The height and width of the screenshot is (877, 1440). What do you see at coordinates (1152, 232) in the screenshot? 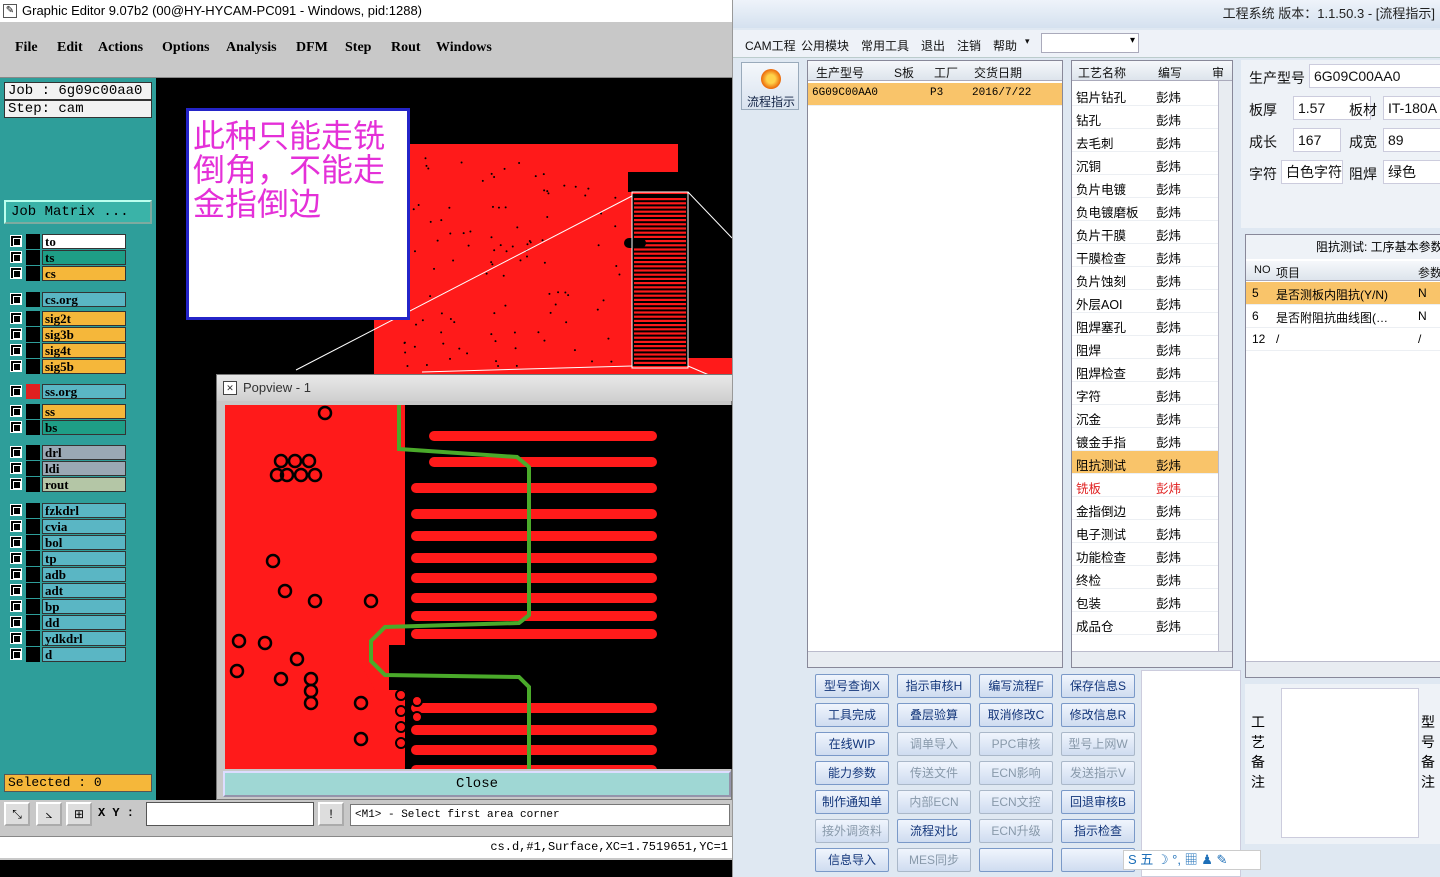
I see `table-row: 负片干膜 彭炜` at bounding box center [1152, 232].